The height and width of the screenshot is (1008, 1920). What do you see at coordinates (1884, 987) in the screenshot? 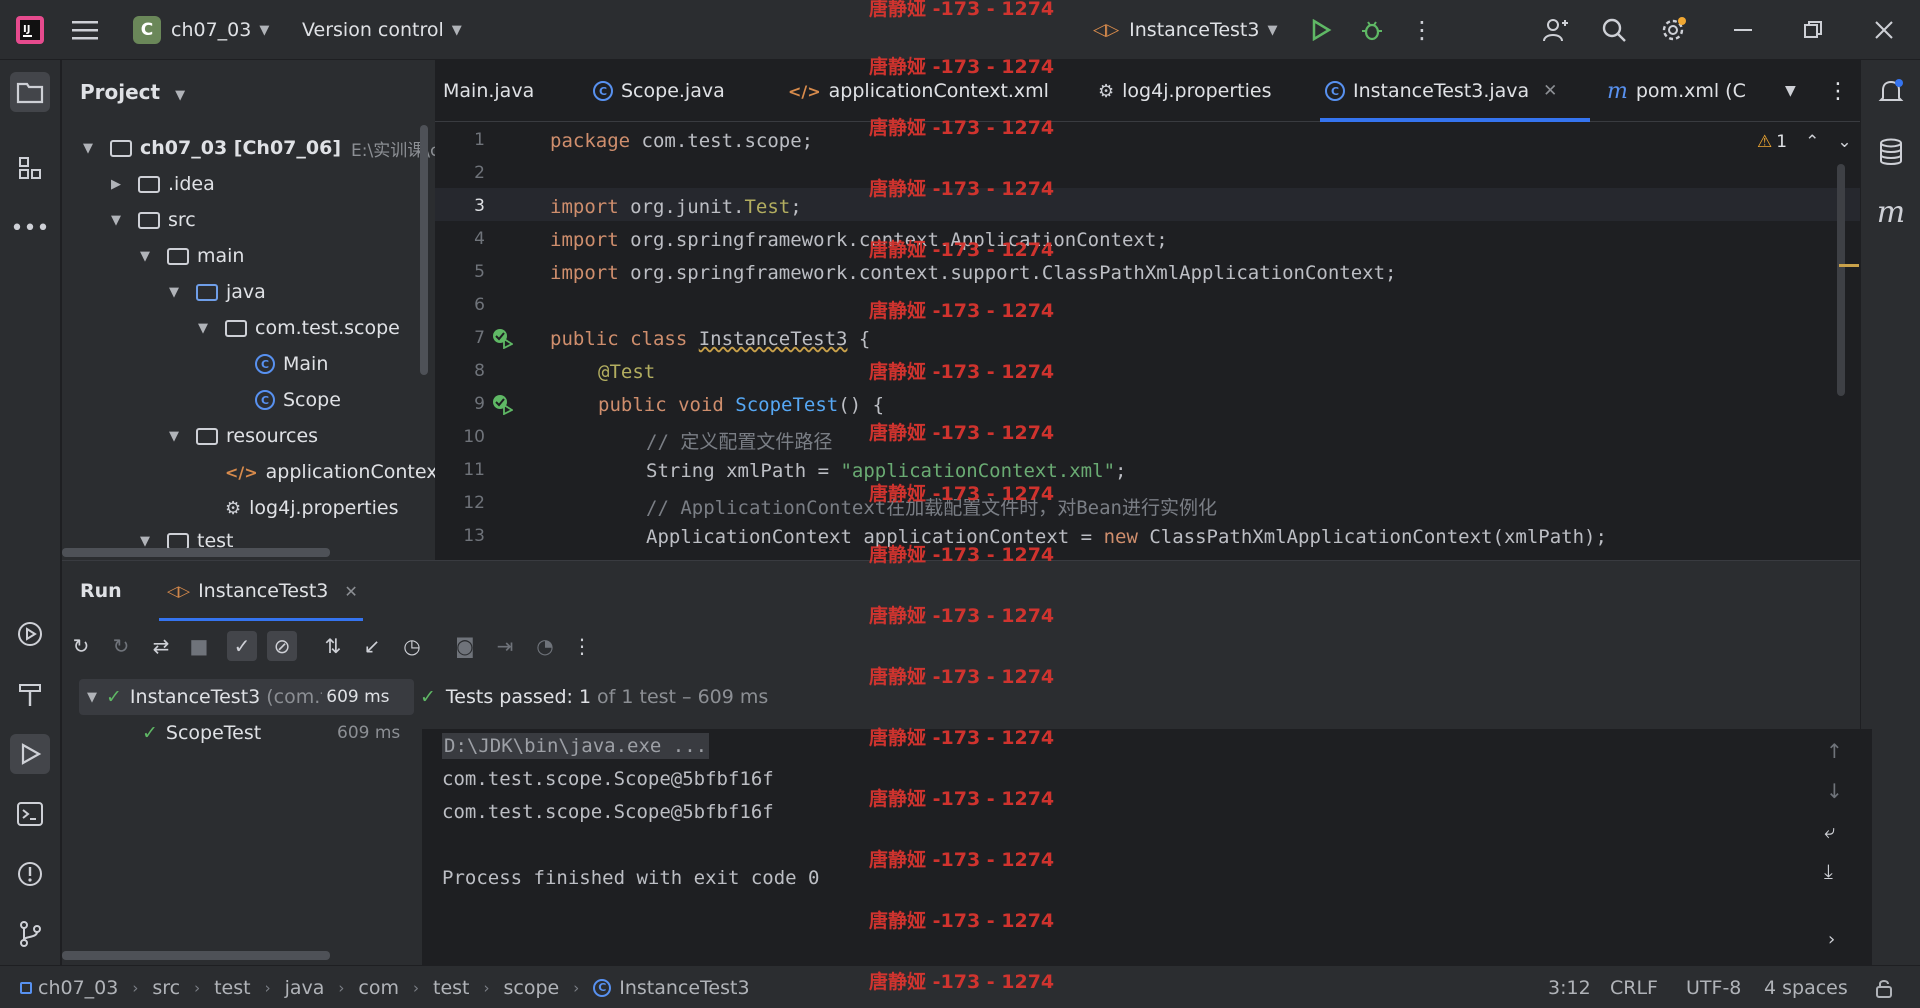
I see `read-only-toggle-icon` at bounding box center [1884, 987].